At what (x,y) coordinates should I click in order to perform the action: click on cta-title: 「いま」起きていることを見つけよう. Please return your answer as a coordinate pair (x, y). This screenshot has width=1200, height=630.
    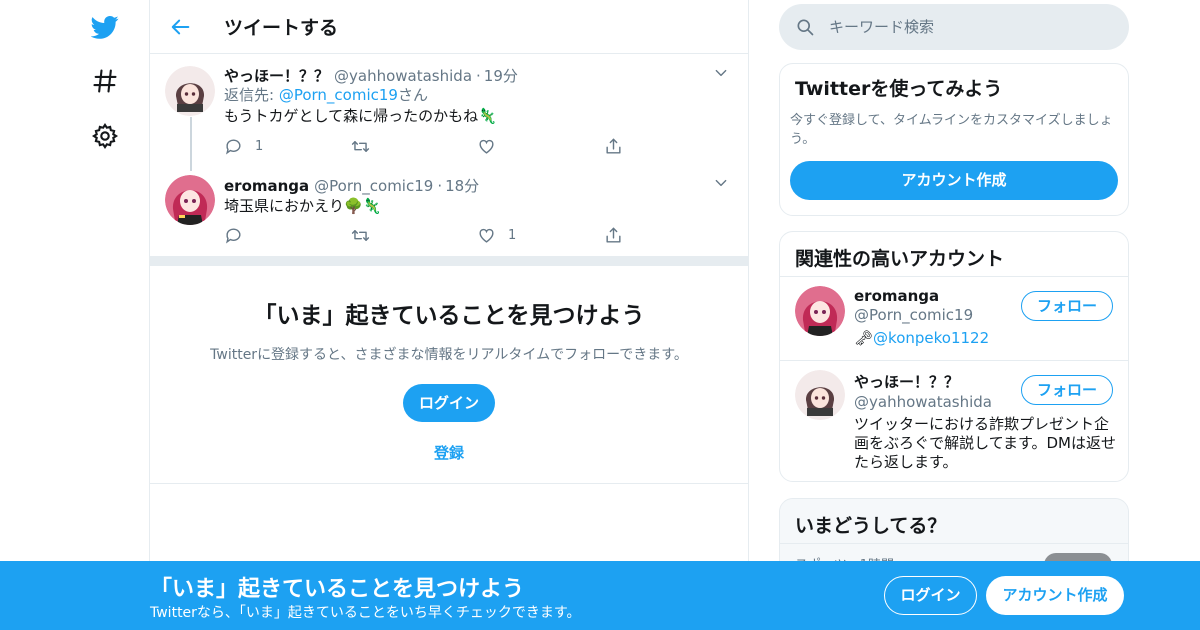
    Looking at the image, I should click on (449, 316).